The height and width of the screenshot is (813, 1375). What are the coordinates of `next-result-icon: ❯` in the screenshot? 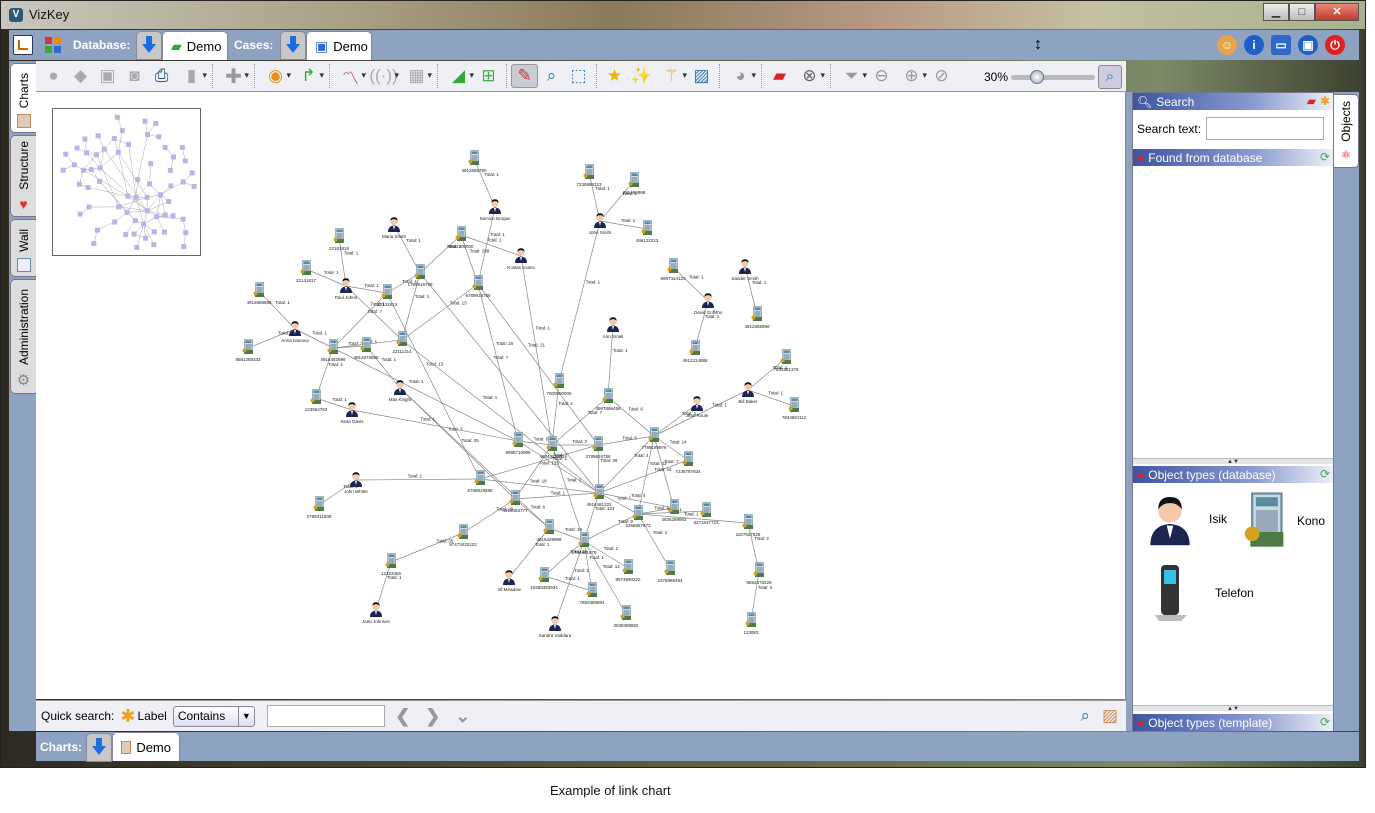 It's located at (433, 716).